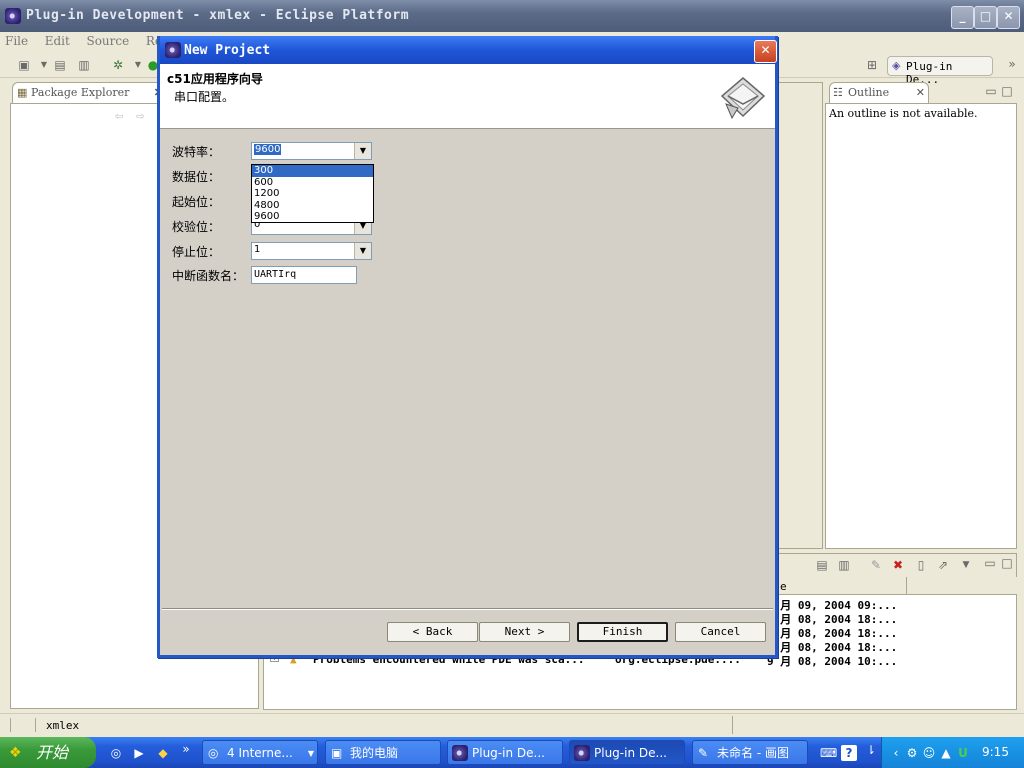  What do you see at coordinates (215, 79) in the screenshot?
I see `wizard-title: c51应用程序向导` at bounding box center [215, 79].